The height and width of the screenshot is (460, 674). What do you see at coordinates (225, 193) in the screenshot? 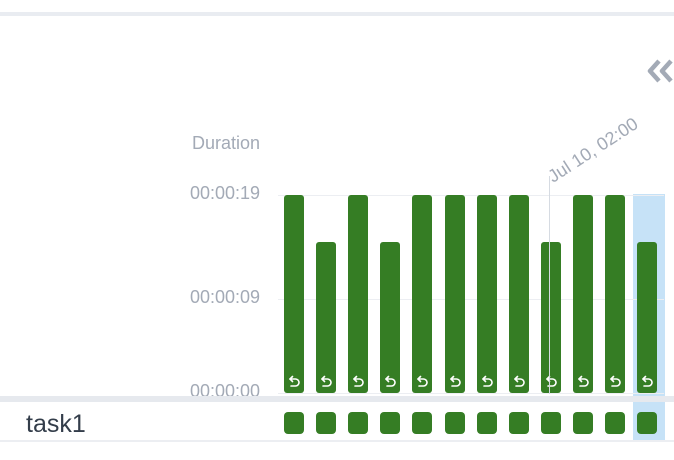
I see `y-tick-label: 00:00:19` at bounding box center [225, 193].